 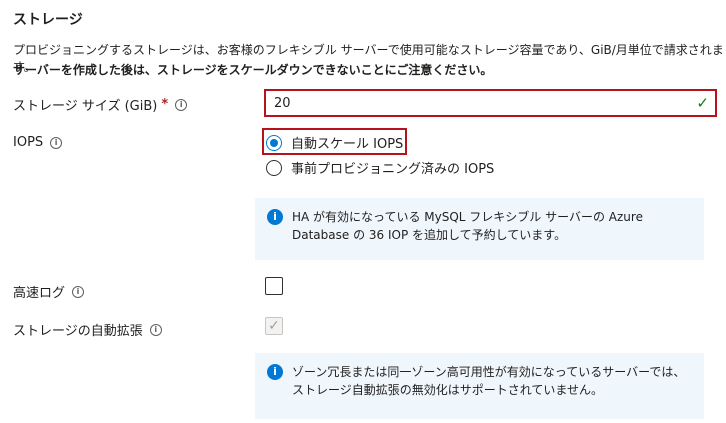 What do you see at coordinates (253, 70) in the screenshot?
I see `section-warning: サーバーを作成した後は、ストレージをスケールダウンできないことにご注意ください。` at bounding box center [253, 70].